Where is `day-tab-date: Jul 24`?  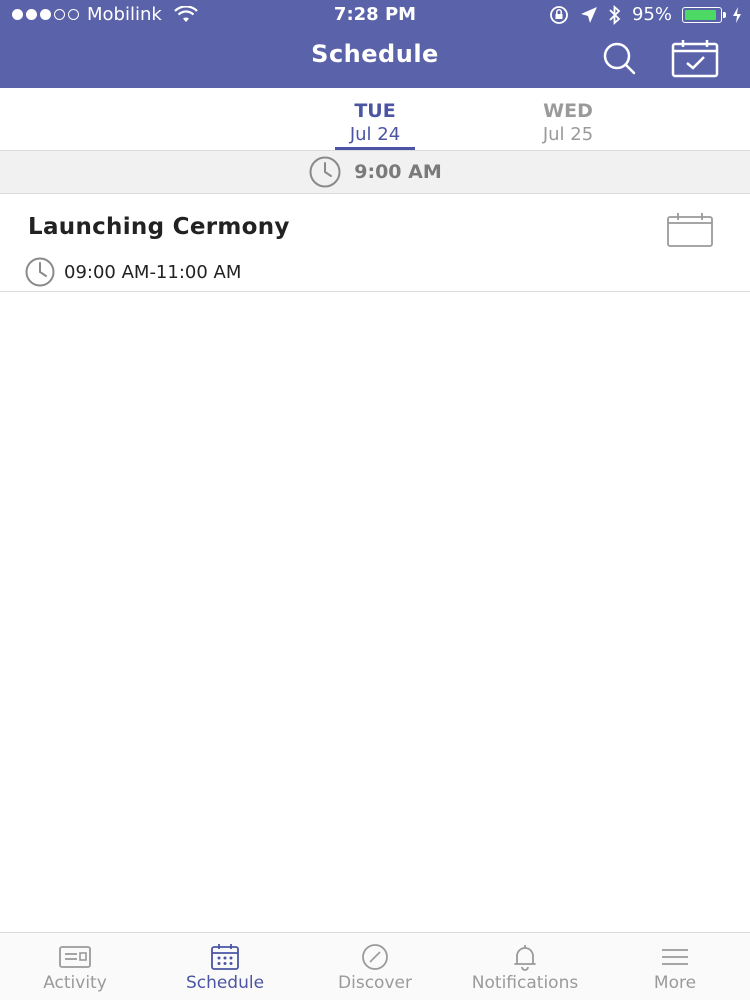 day-tab-date: Jul 24 is located at coordinates (375, 134).